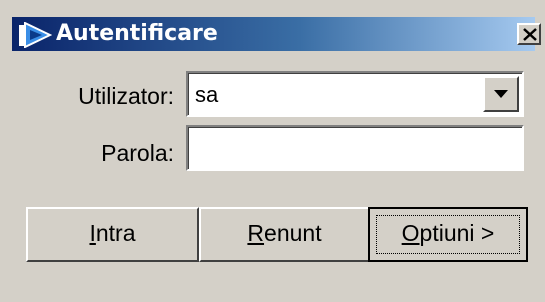 This screenshot has width=545, height=302. I want to click on title-bar: Autentificare, so click(276, 34).